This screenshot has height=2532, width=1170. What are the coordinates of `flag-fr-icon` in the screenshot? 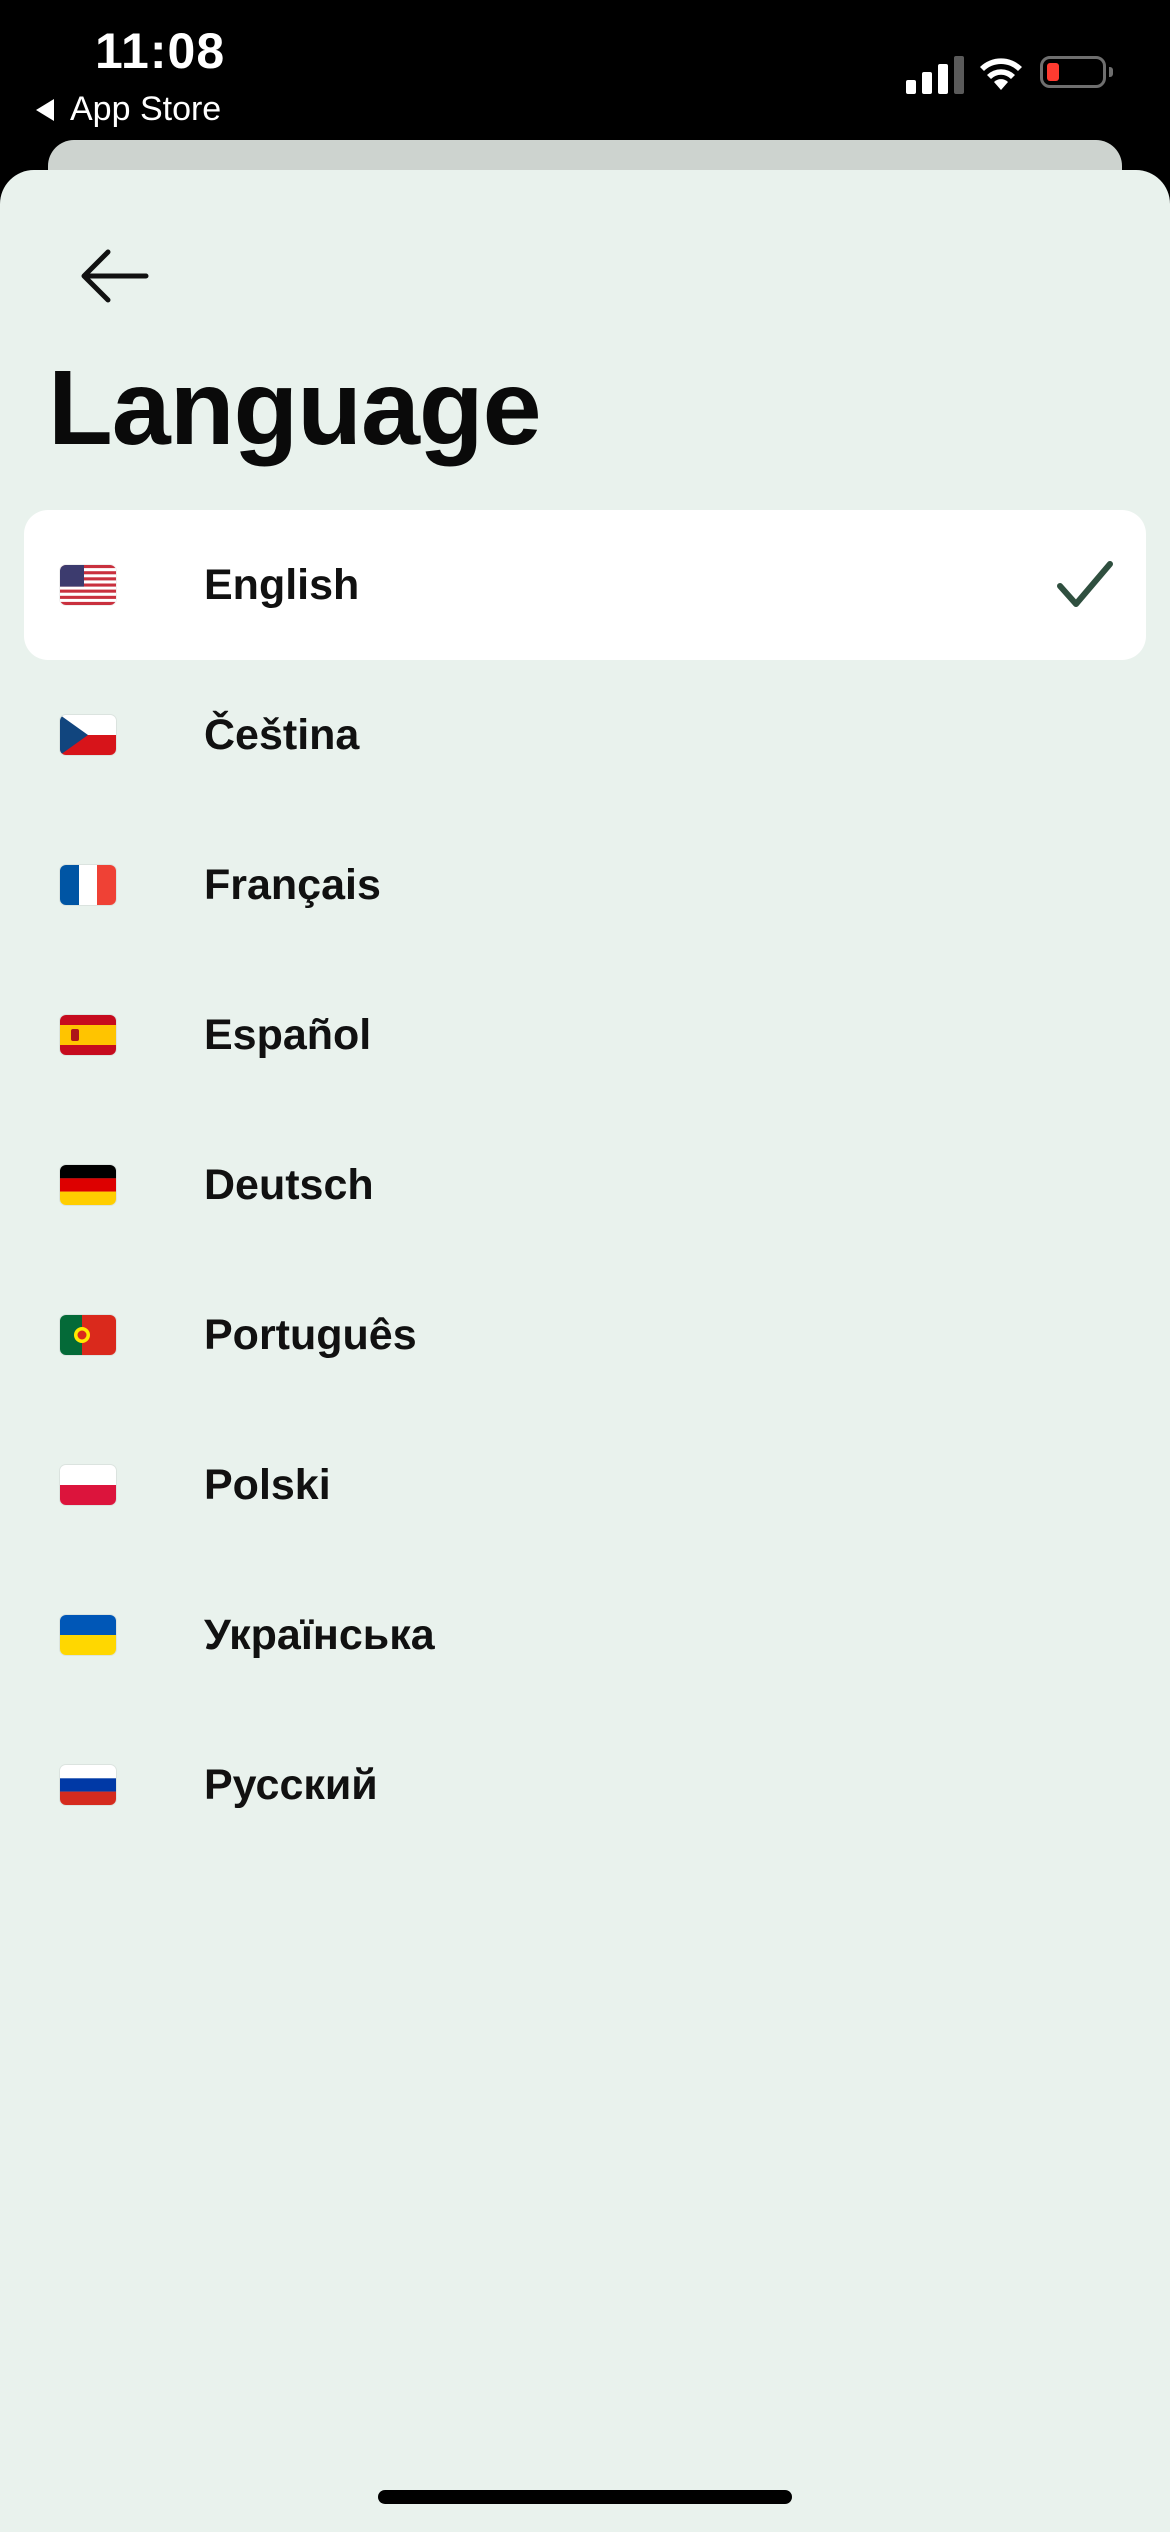 It's located at (88, 885).